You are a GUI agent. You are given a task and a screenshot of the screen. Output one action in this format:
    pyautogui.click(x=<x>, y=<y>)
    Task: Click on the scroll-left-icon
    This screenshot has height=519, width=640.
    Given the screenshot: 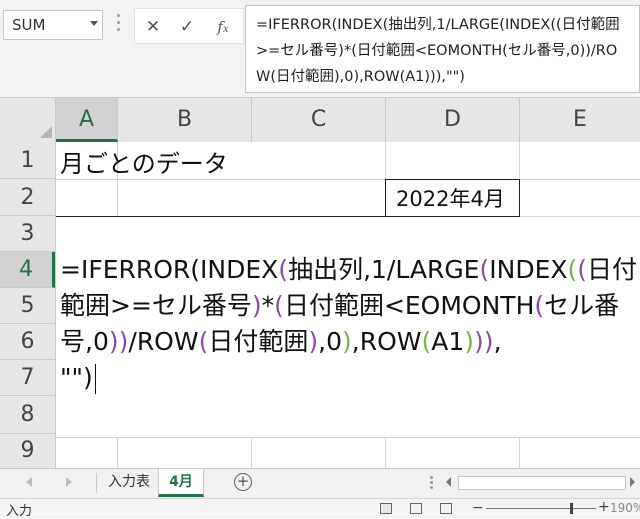 What is the action you would take?
    pyautogui.click(x=29, y=482)
    